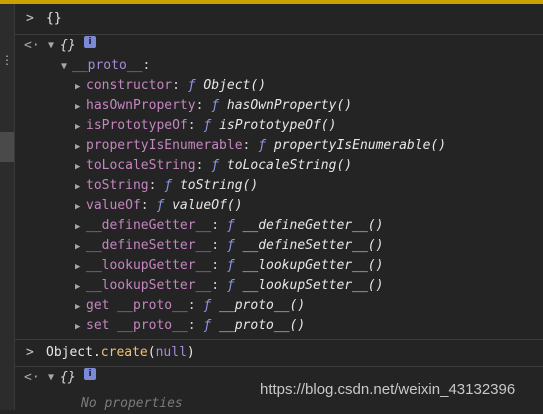  What do you see at coordinates (149, 265) in the screenshot?
I see `property-key: __lookupGetter__` at bounding box center [149, 265].